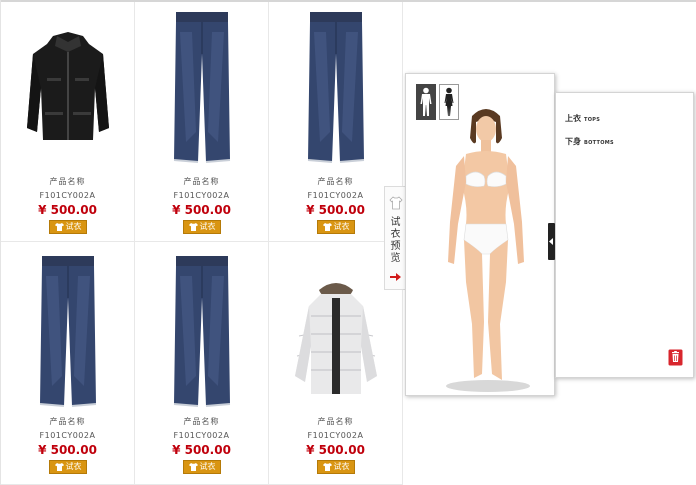  Describe the element at coordinates (573, 118) in the screenshot. I see `category-tops-label: 上衣` at that location.